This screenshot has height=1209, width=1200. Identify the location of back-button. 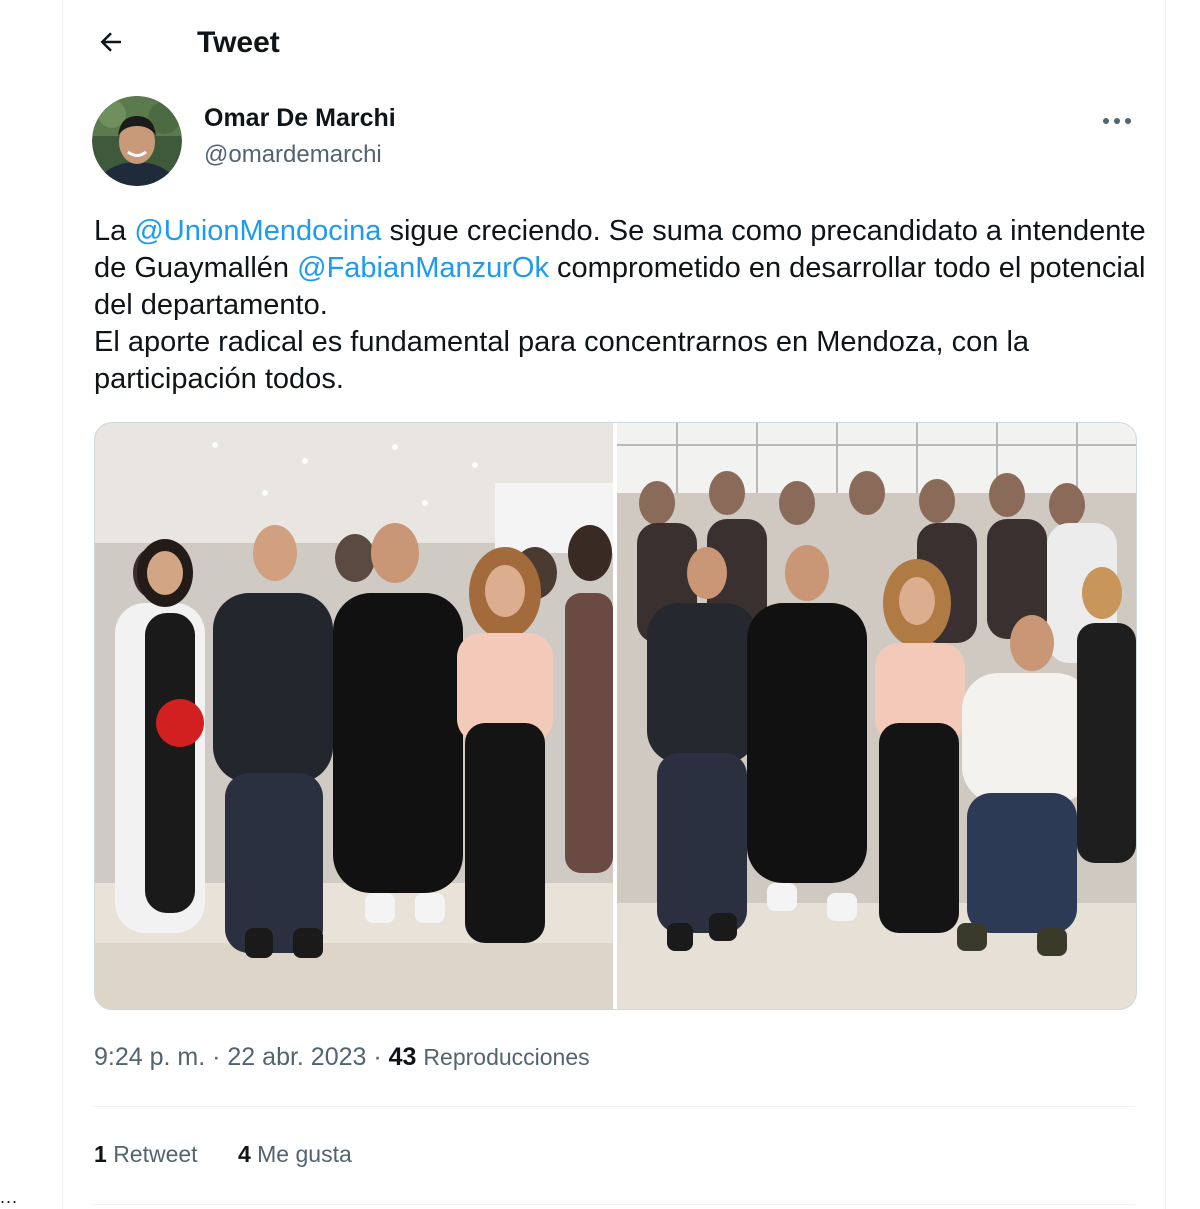
(111, 42).